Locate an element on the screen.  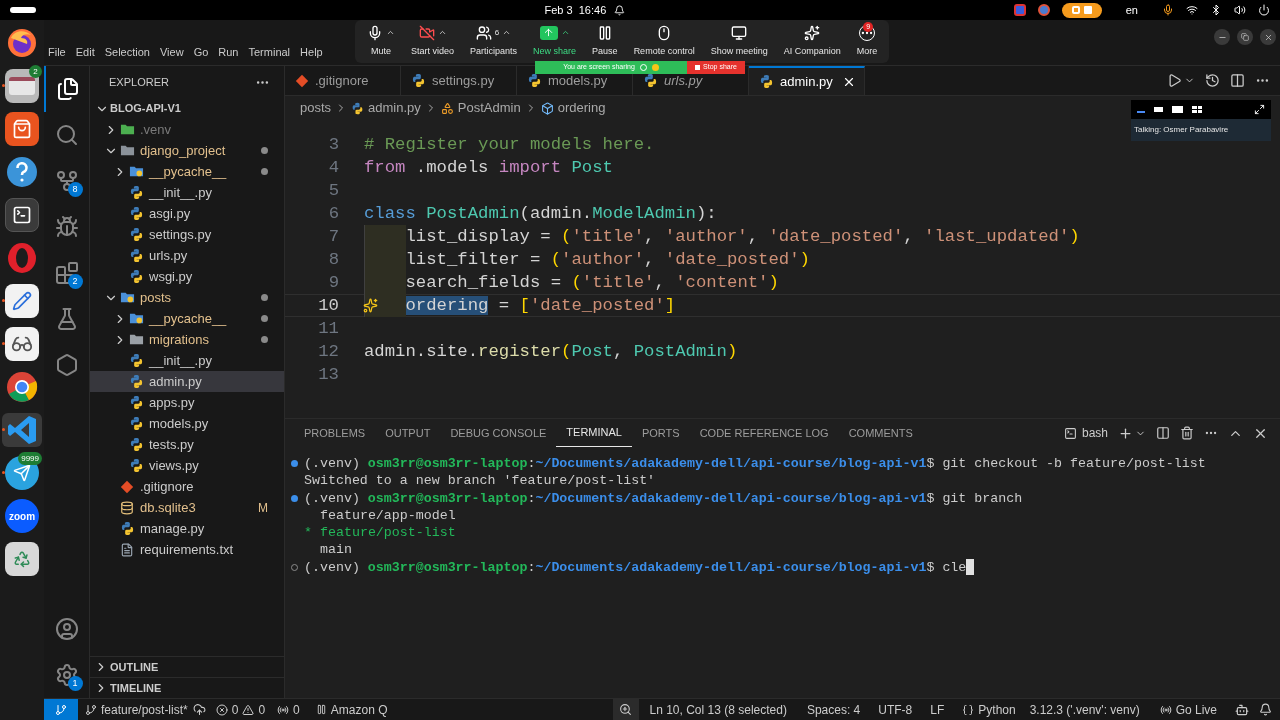
meeting-control: New share is located at coordinates (555, 41).